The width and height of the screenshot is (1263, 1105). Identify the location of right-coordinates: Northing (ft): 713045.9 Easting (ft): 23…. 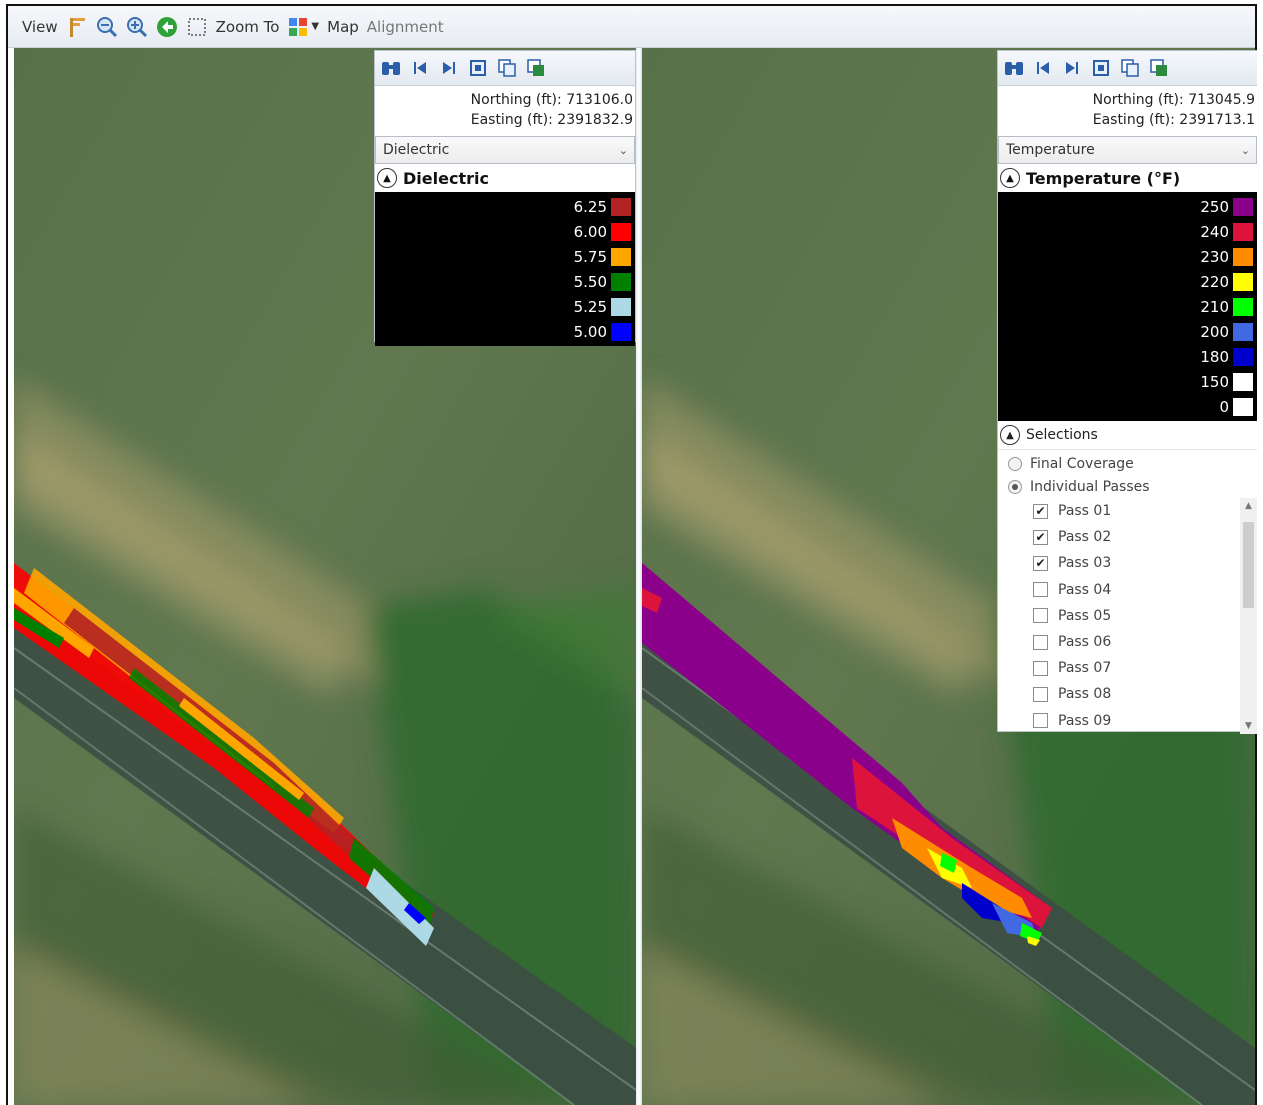
(1127, 109).